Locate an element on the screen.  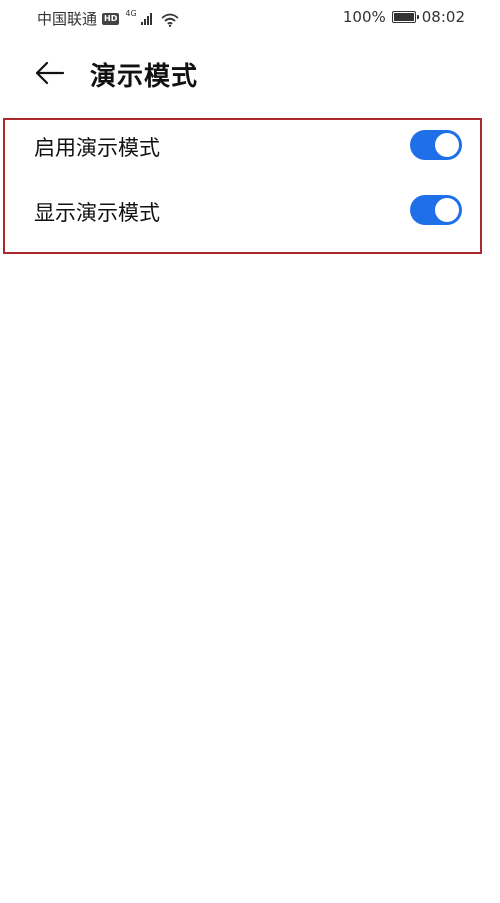
enable-demo-mode-toggle is located at coordinates (436, 145).